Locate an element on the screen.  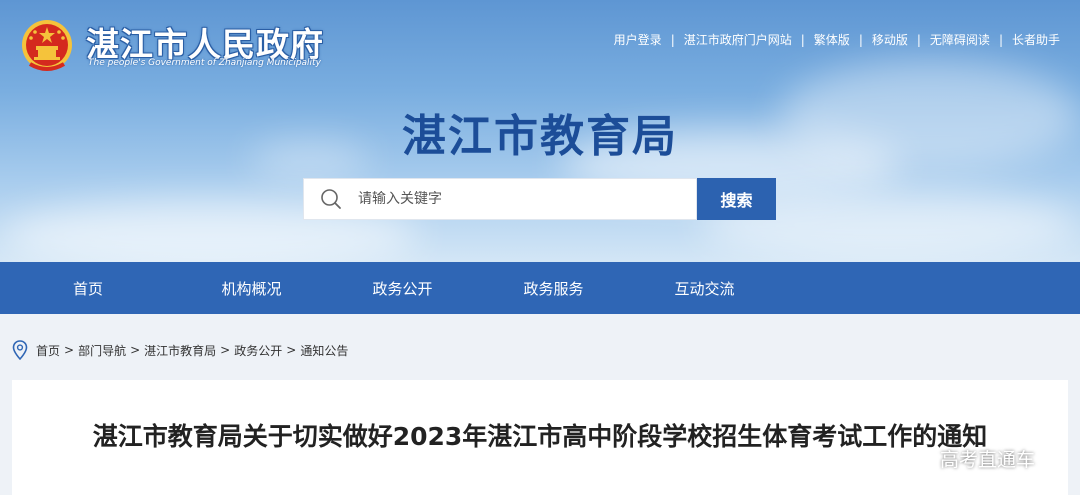
accessibility-link: 无障碍阅读 is located at coordinates (960, 39).